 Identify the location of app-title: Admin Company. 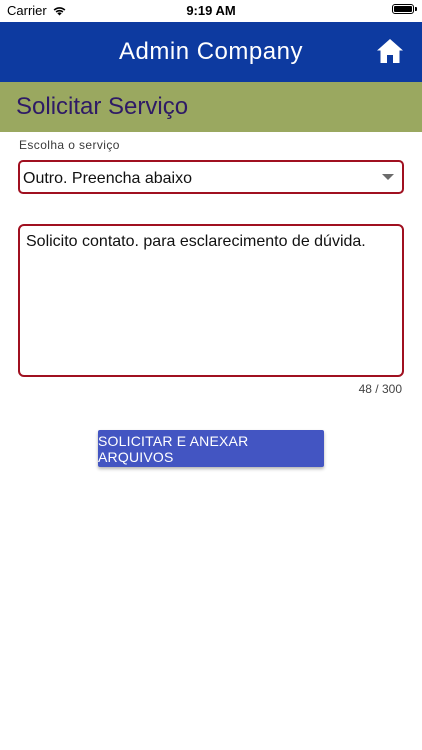
(211, 51).